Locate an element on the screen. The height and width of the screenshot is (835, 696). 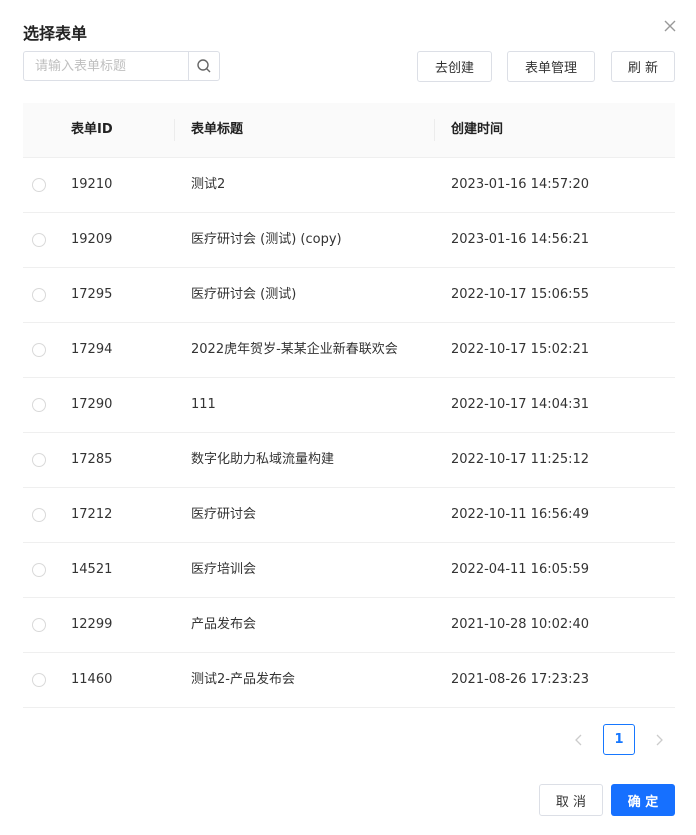
form-created-time: 2021-10-28 10:02:40 is located at coordinates (520, 624).